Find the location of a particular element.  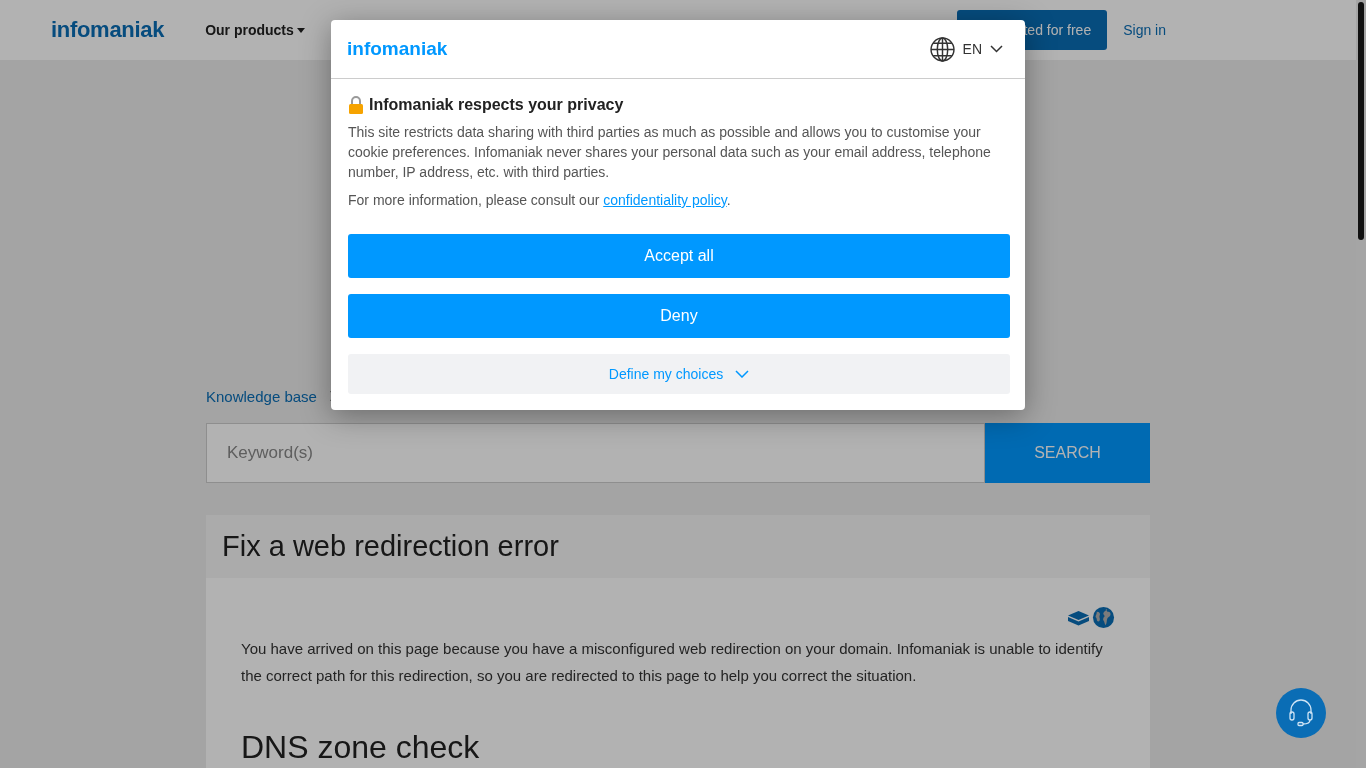

consent-button: Accept all is located at coordinates (679, 256).